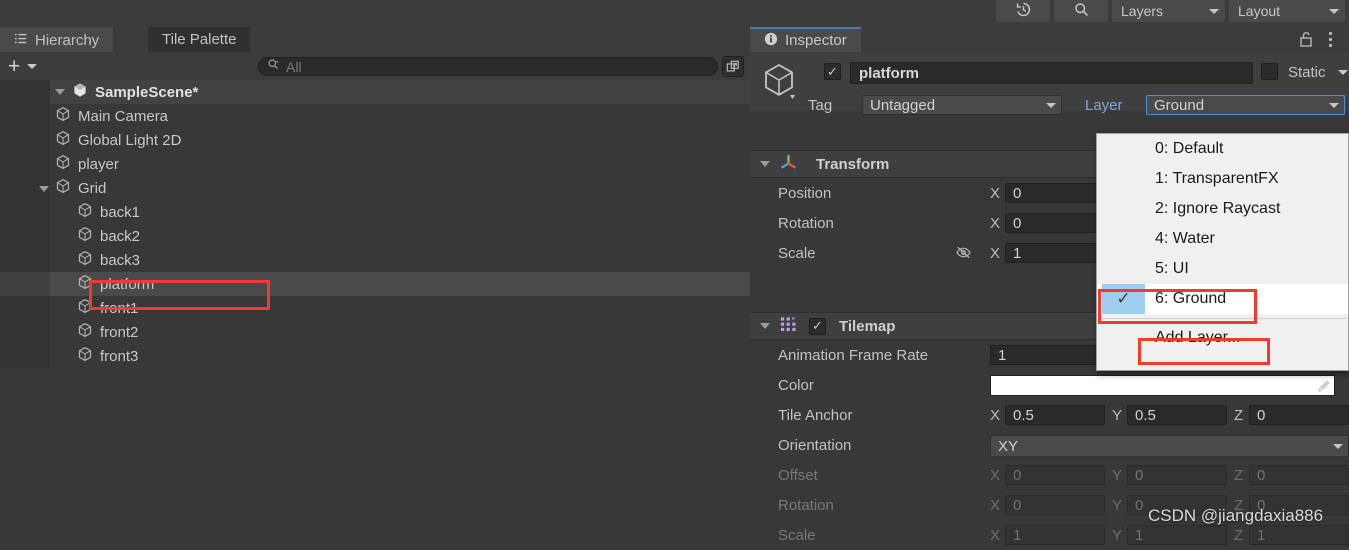  I want to click on tile-anchor-z-value: 0, so click(1261, 415).